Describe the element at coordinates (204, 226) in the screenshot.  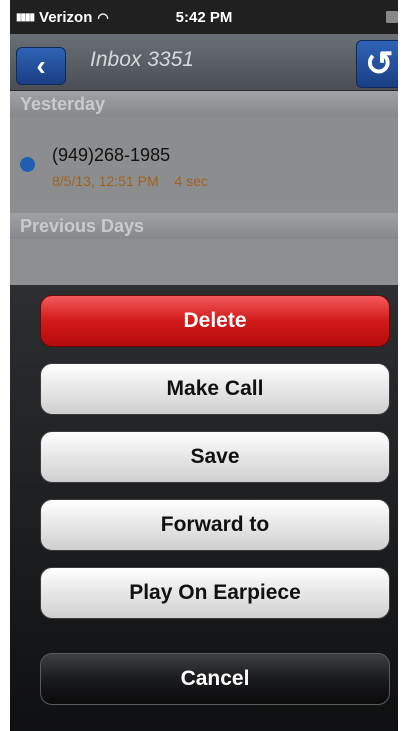
I see `section-header-previous-days: Previous Days` at that location.